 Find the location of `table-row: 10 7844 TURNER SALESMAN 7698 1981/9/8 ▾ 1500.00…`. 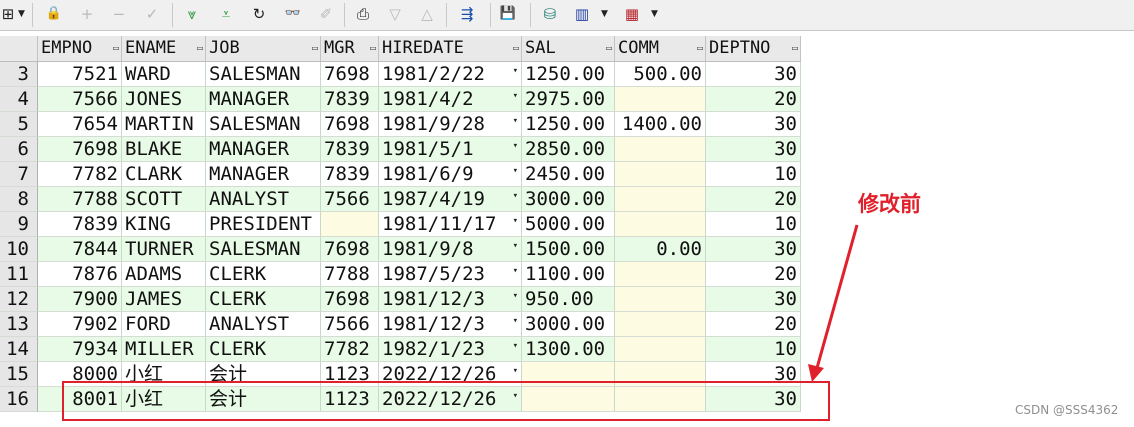

table-row: 10 7844 TURNER SALESMAN 7698 1981/9/8 ▾ 1500.00… is located at coordinates (400, 249).